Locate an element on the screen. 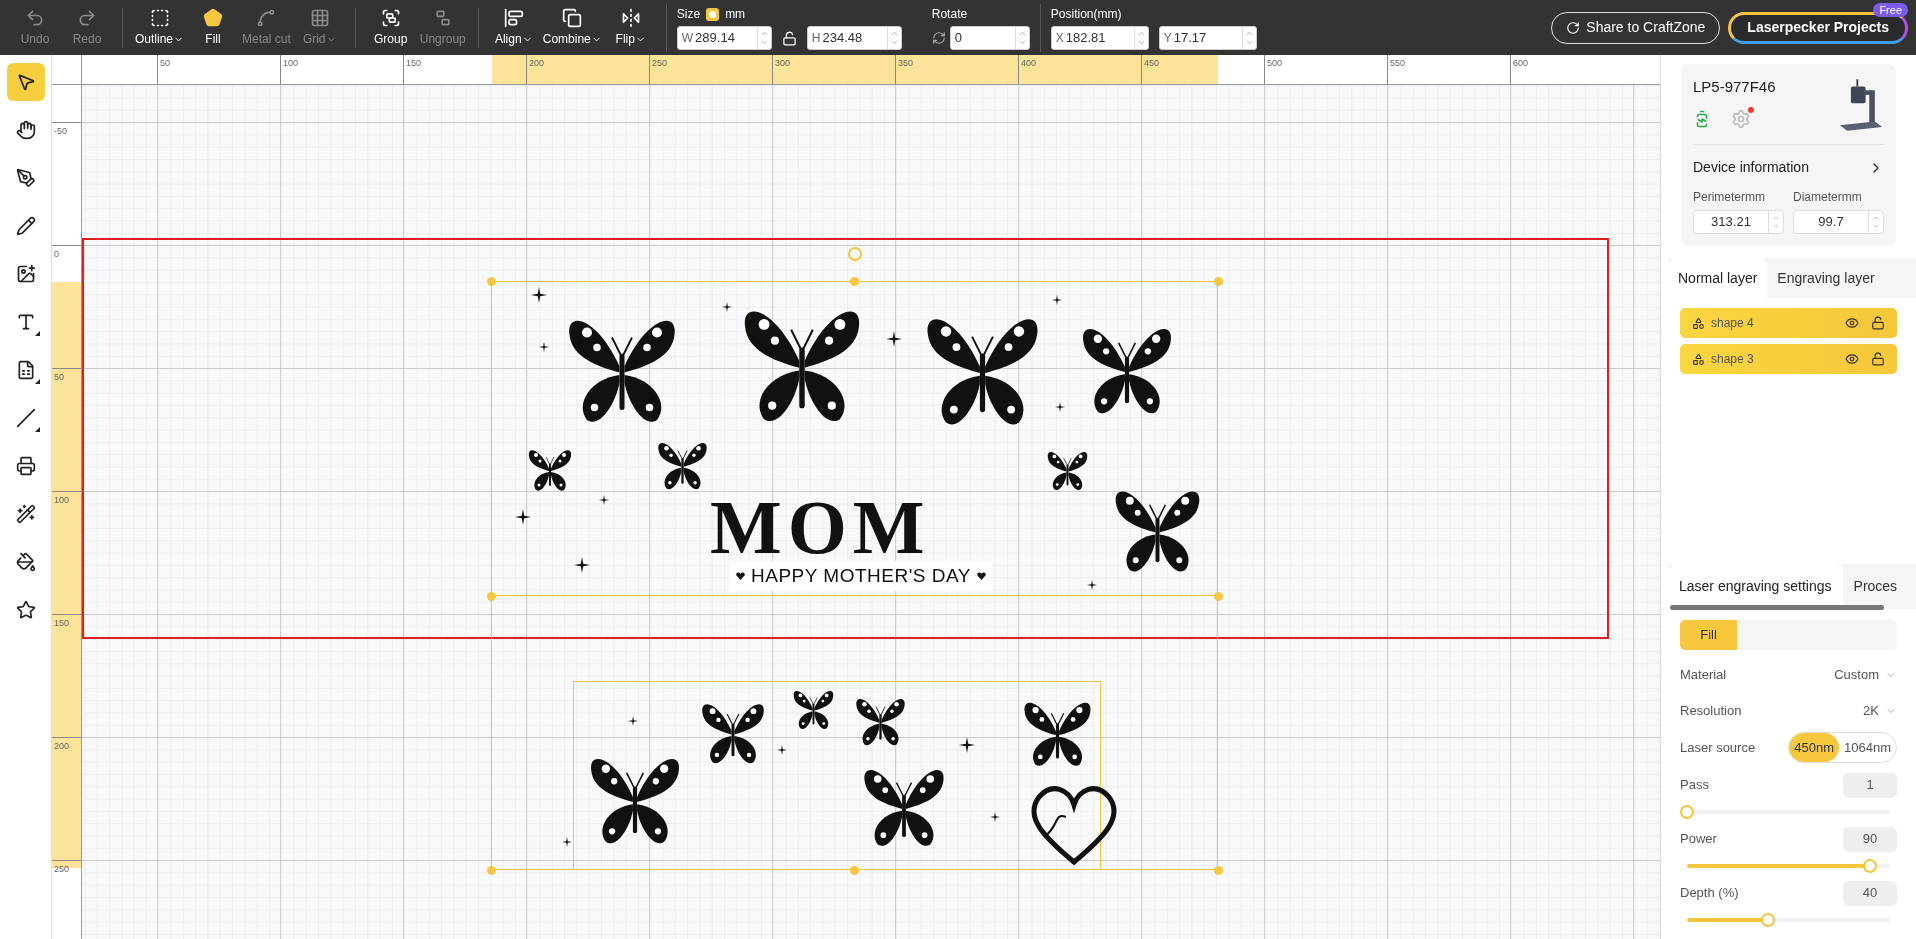  number-field: 313.21 is located at coordinates (1738, 222).